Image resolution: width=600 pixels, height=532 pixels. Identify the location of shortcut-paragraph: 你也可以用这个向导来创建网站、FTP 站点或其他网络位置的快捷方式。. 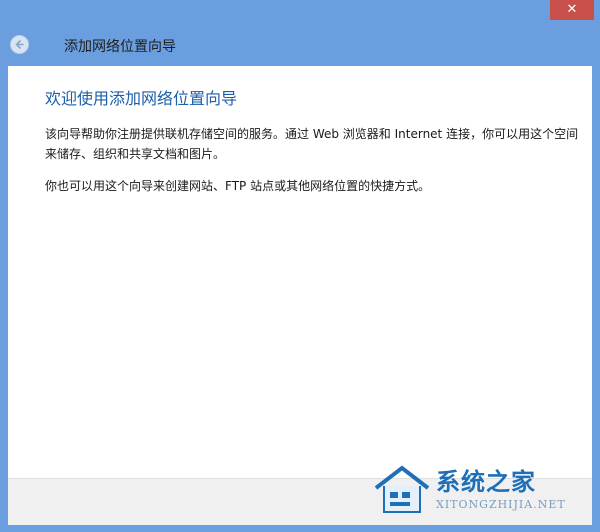
(238, 186).